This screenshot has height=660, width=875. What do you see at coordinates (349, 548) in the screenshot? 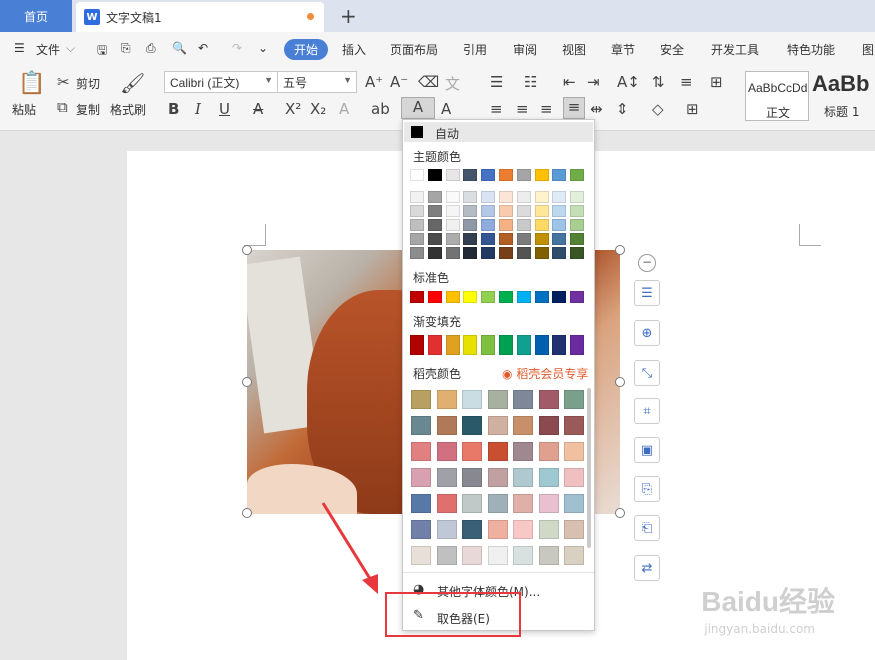
I see `annotation-arrow` at bounding box center [349, 548].